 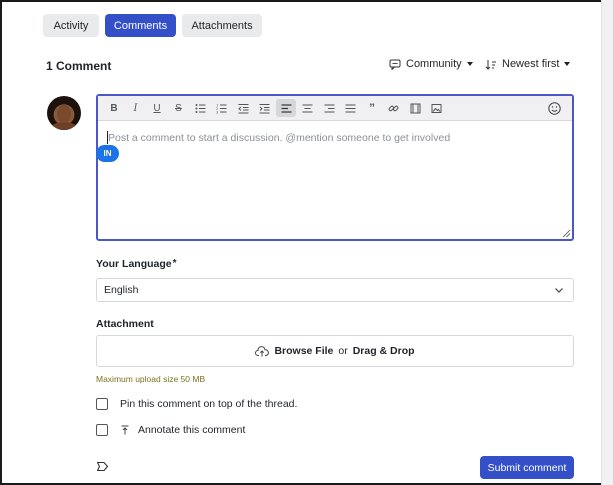 I want to click on bold-icon: B, so click(x=114, y=108).